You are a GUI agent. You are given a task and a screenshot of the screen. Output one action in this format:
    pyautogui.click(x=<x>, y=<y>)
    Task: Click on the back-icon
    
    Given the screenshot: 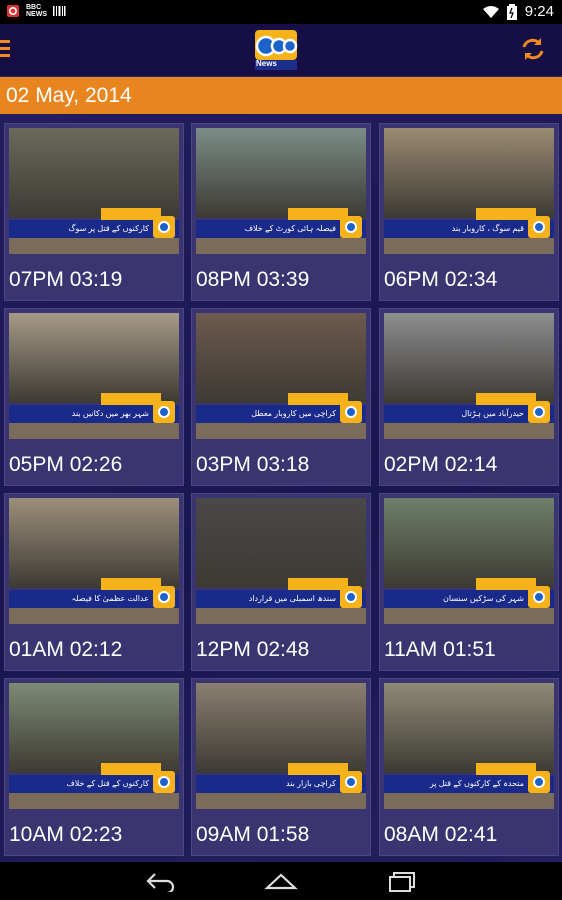 What is the action you would take?
    pyautogui.click(x=160, y=881)
    